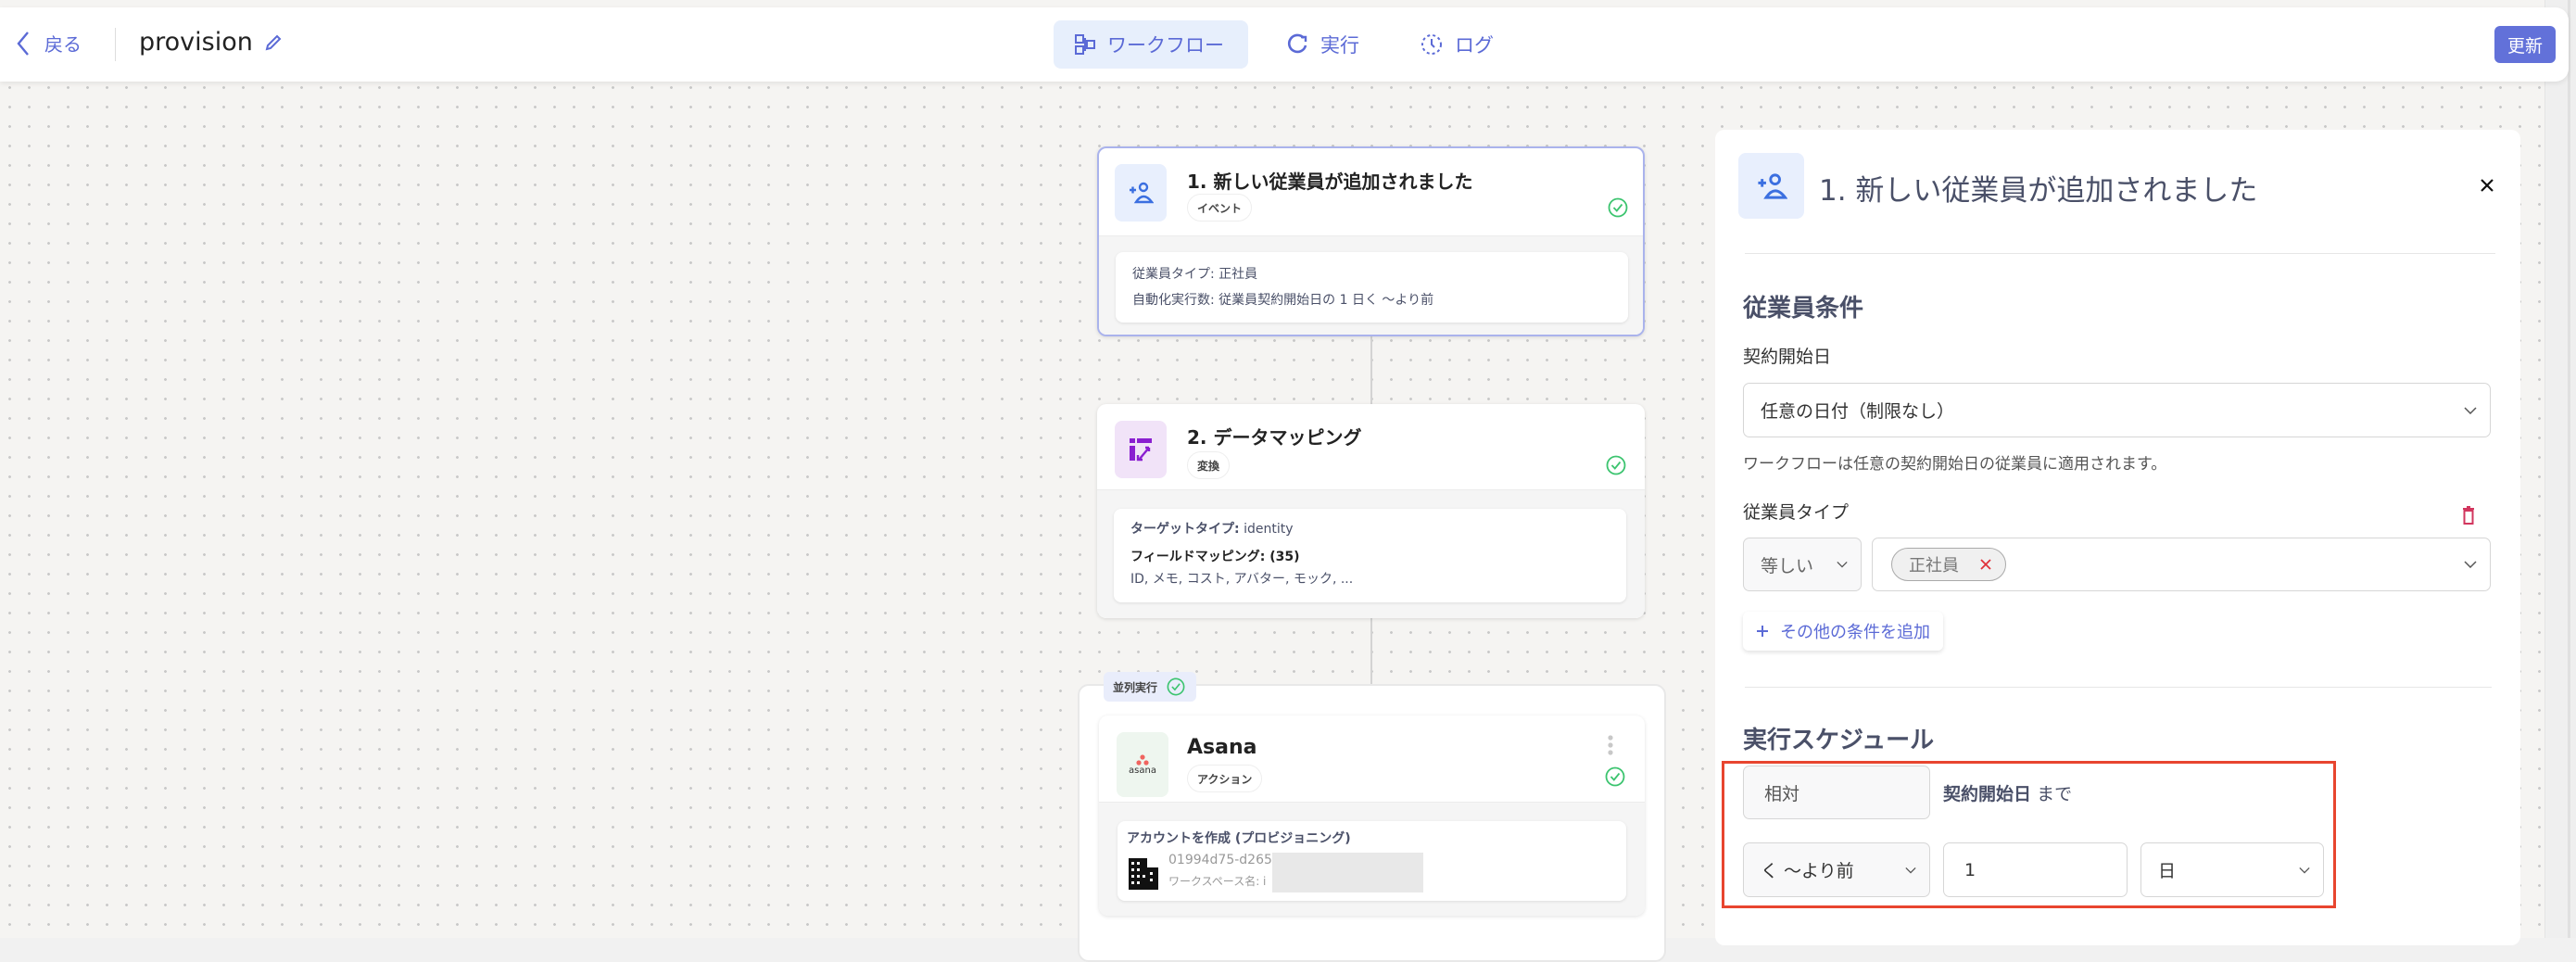 This screenshot has height=962, width=2576. What do you see at coordinates (1340, 45) in the screenshot?
I see `tab-label: 実行` at bounding box center [1340, 45].